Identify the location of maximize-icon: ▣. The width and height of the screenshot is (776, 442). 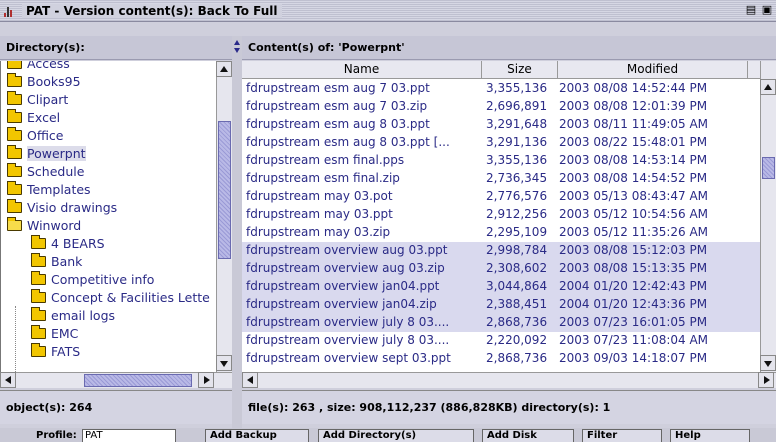
(767, 10).